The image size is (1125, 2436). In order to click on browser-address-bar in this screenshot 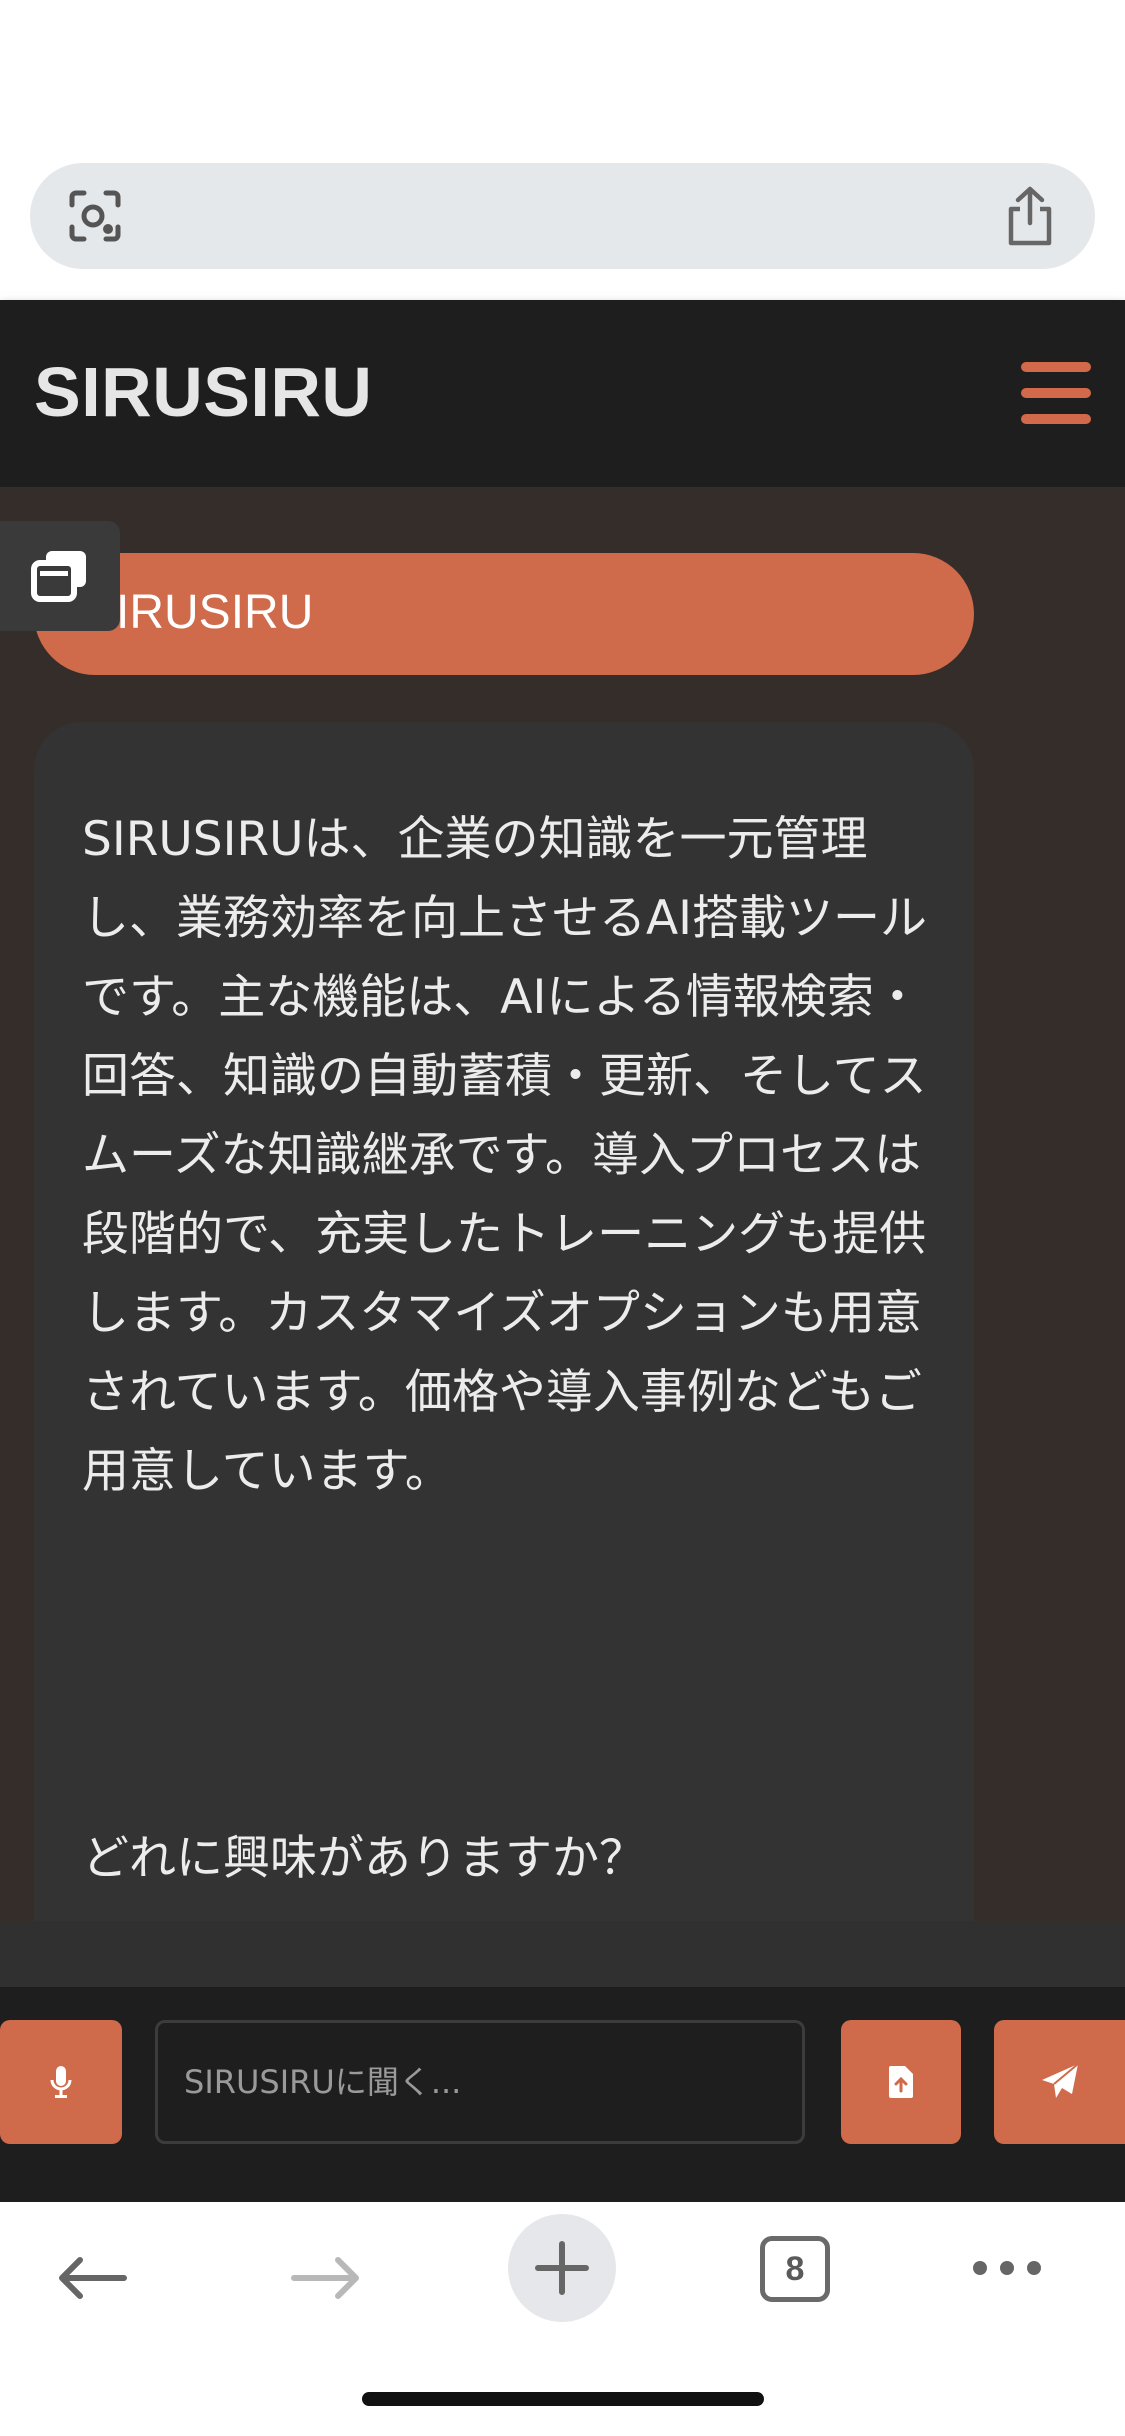, I will do `click(562, 216)`.